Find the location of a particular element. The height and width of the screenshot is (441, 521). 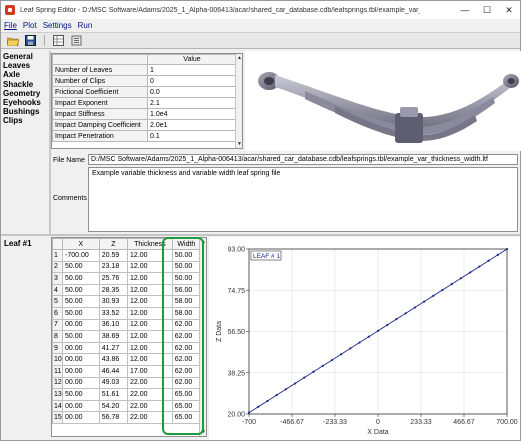

cell-width: 56.00 is located at coordinates (186, 290).